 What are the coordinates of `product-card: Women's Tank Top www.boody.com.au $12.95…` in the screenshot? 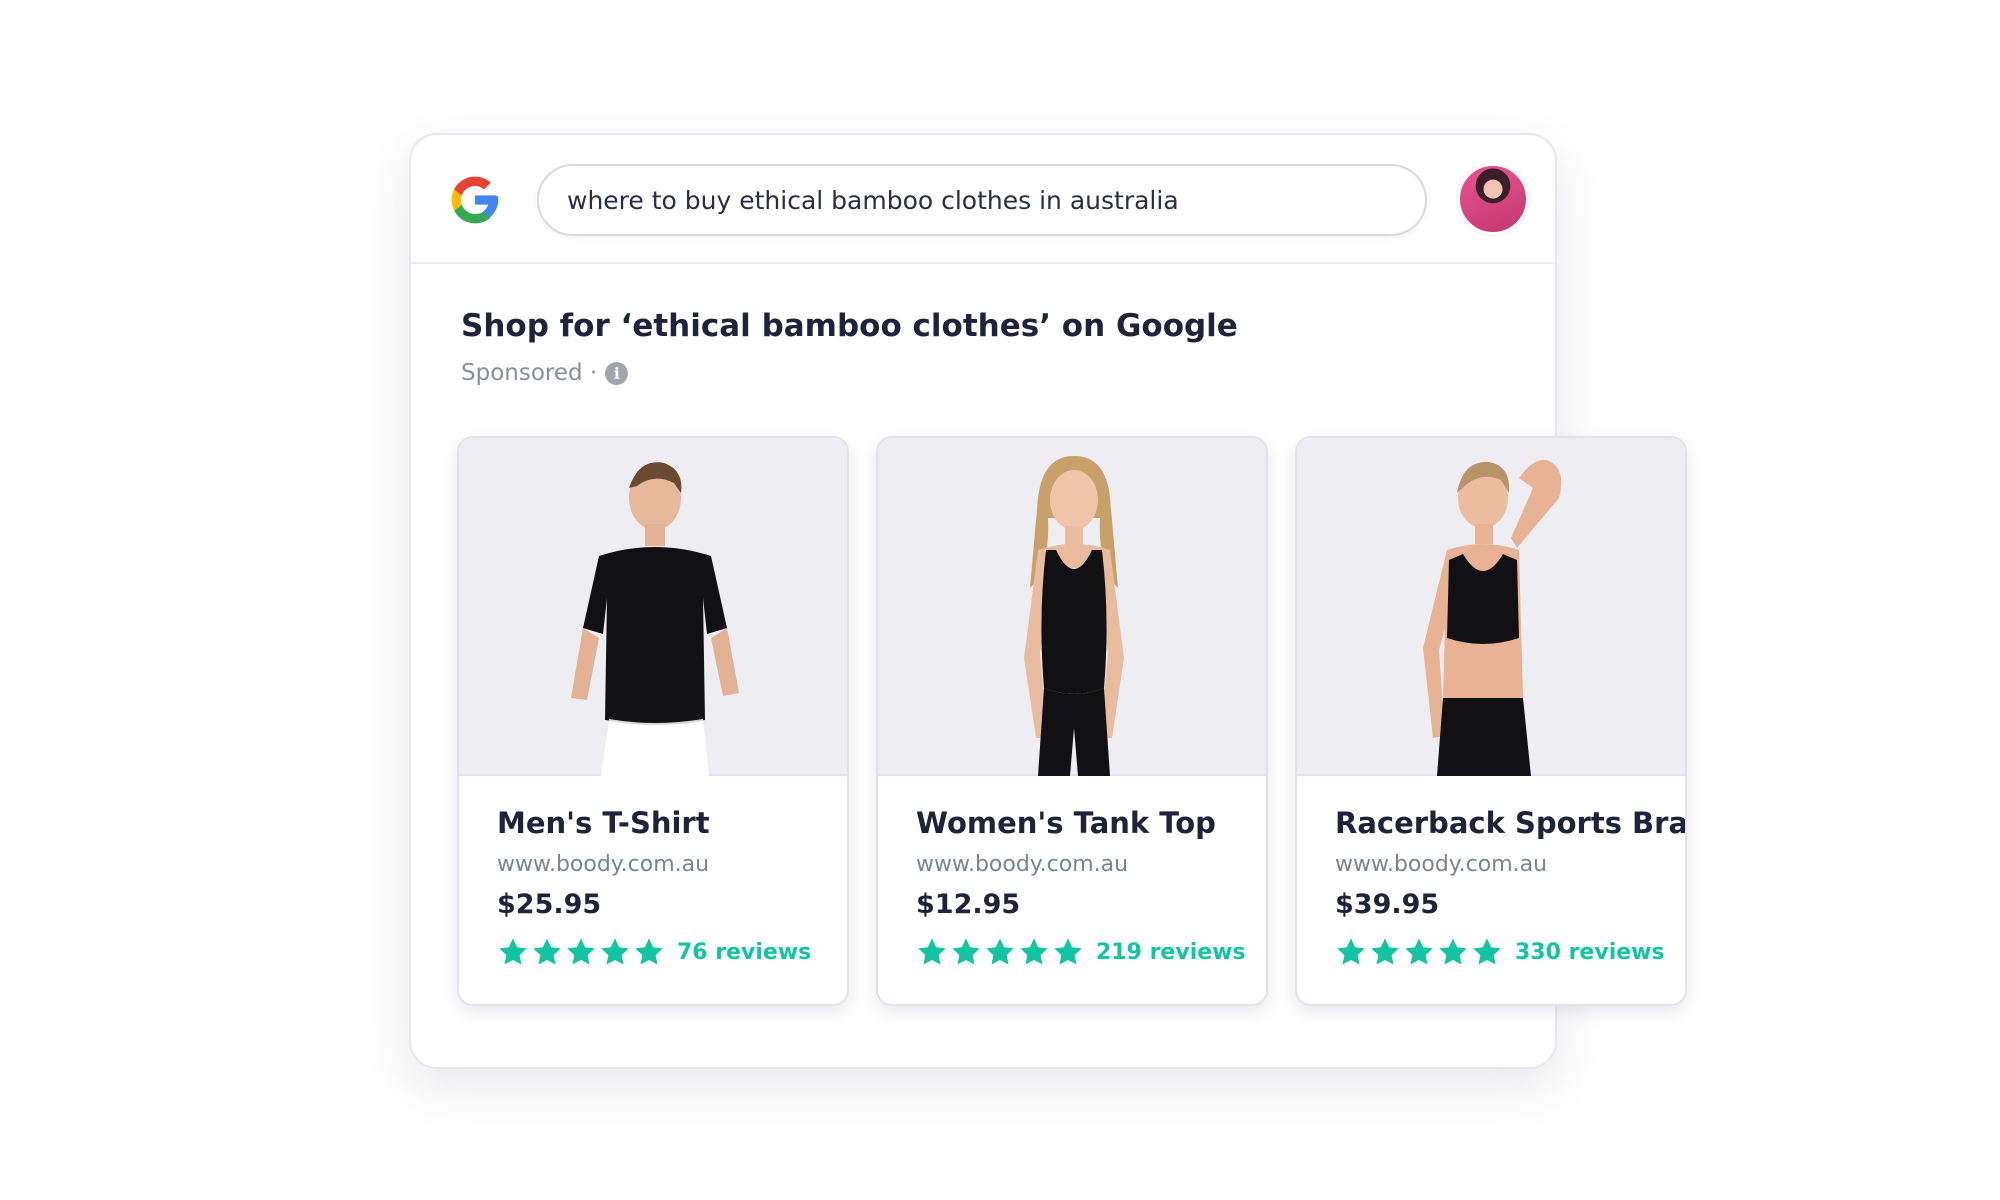 It's located at (1072, 721).